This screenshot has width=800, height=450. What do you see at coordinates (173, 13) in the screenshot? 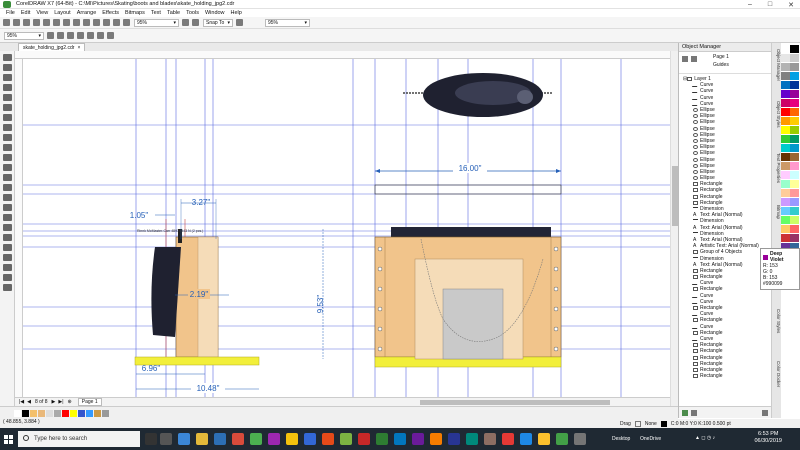
I see `menu-table: Table` at bounding box center [173, 13].